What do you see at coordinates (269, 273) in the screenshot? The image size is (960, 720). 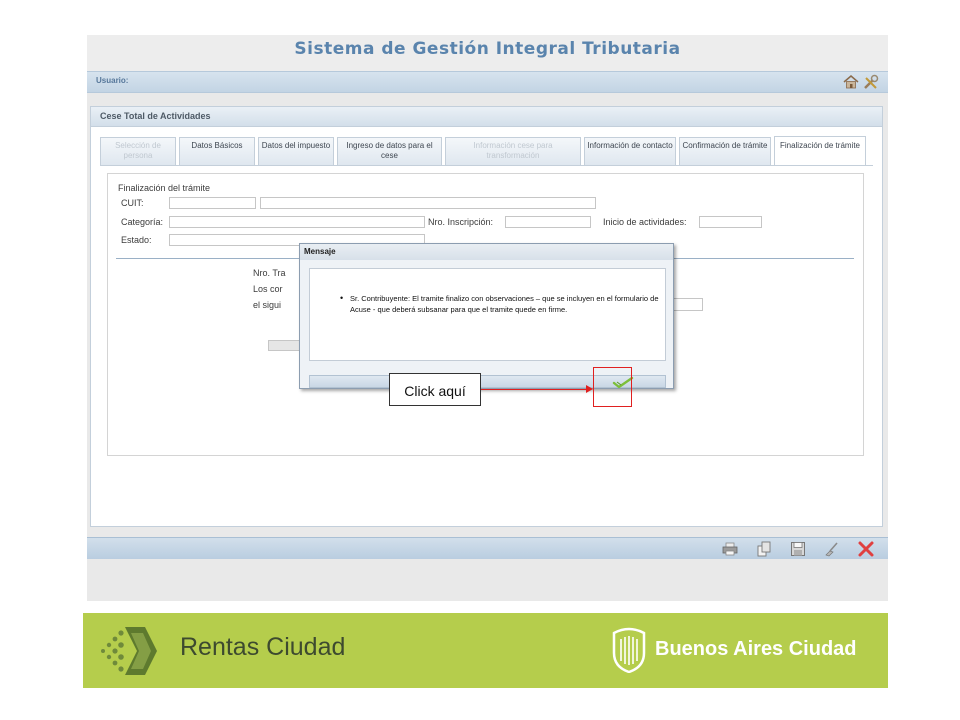 I see `nro-tramite-partial: Nro. Tra` at bounding box center [269, 273].